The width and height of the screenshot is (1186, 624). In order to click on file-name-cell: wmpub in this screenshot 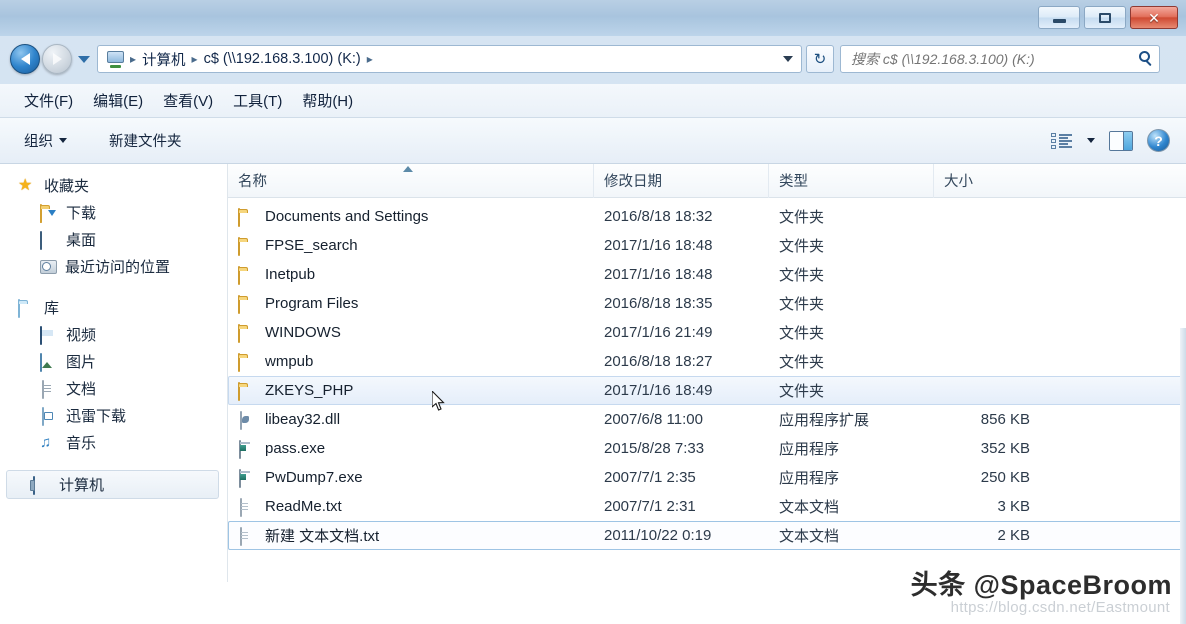, I will do `click(411, 362)`.